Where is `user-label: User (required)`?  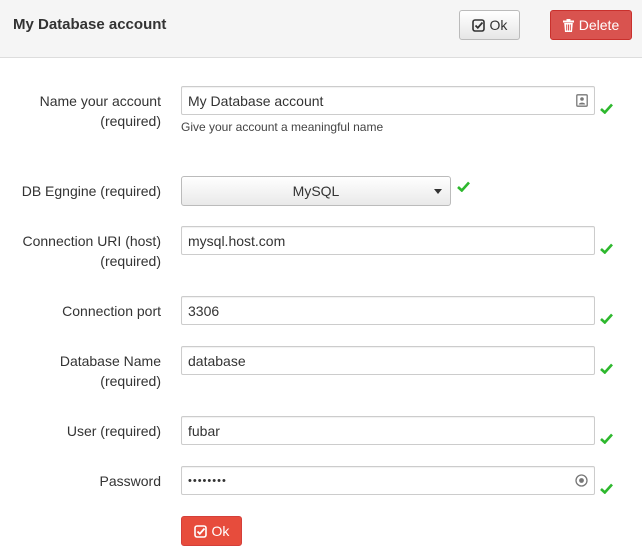
user-label: User (required) is located at coordinates (113, 431).